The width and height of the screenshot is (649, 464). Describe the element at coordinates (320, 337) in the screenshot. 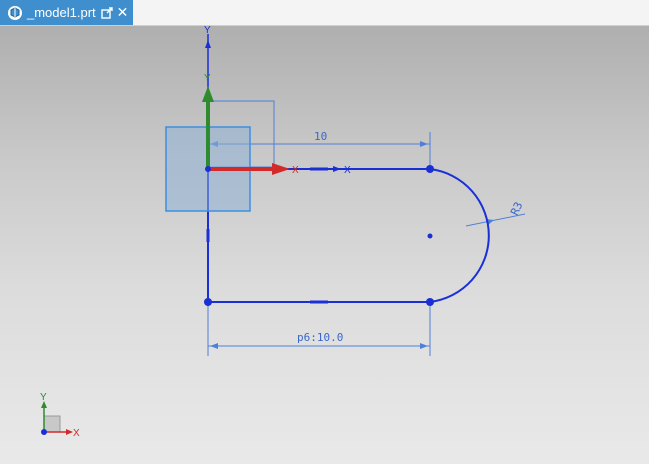

I see `dimension-bottom-label: p6:10.0` at that location.